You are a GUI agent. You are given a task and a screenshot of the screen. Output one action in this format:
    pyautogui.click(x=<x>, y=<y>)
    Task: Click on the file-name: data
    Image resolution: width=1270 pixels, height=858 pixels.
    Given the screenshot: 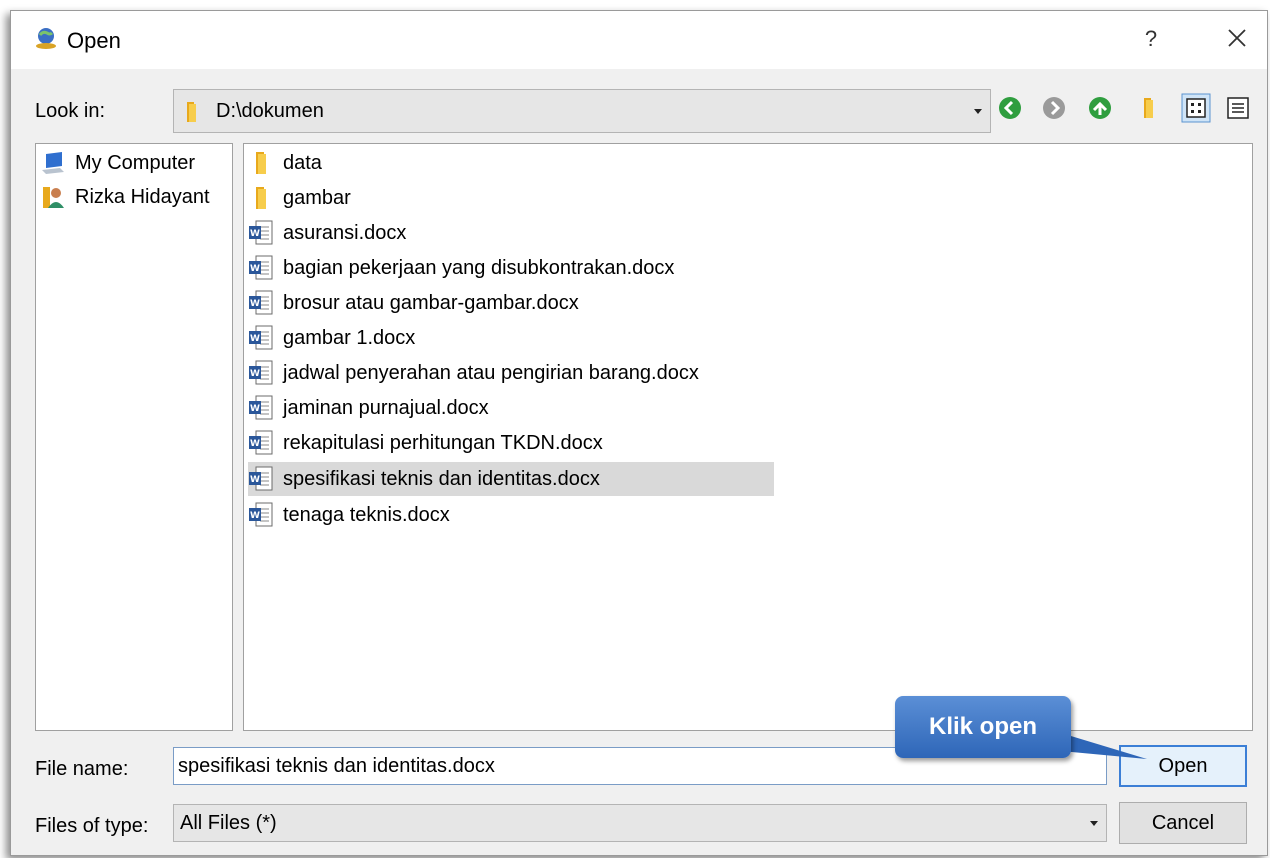 What is the action you would take?
    pyautogui.click(x=302, y=162)
    